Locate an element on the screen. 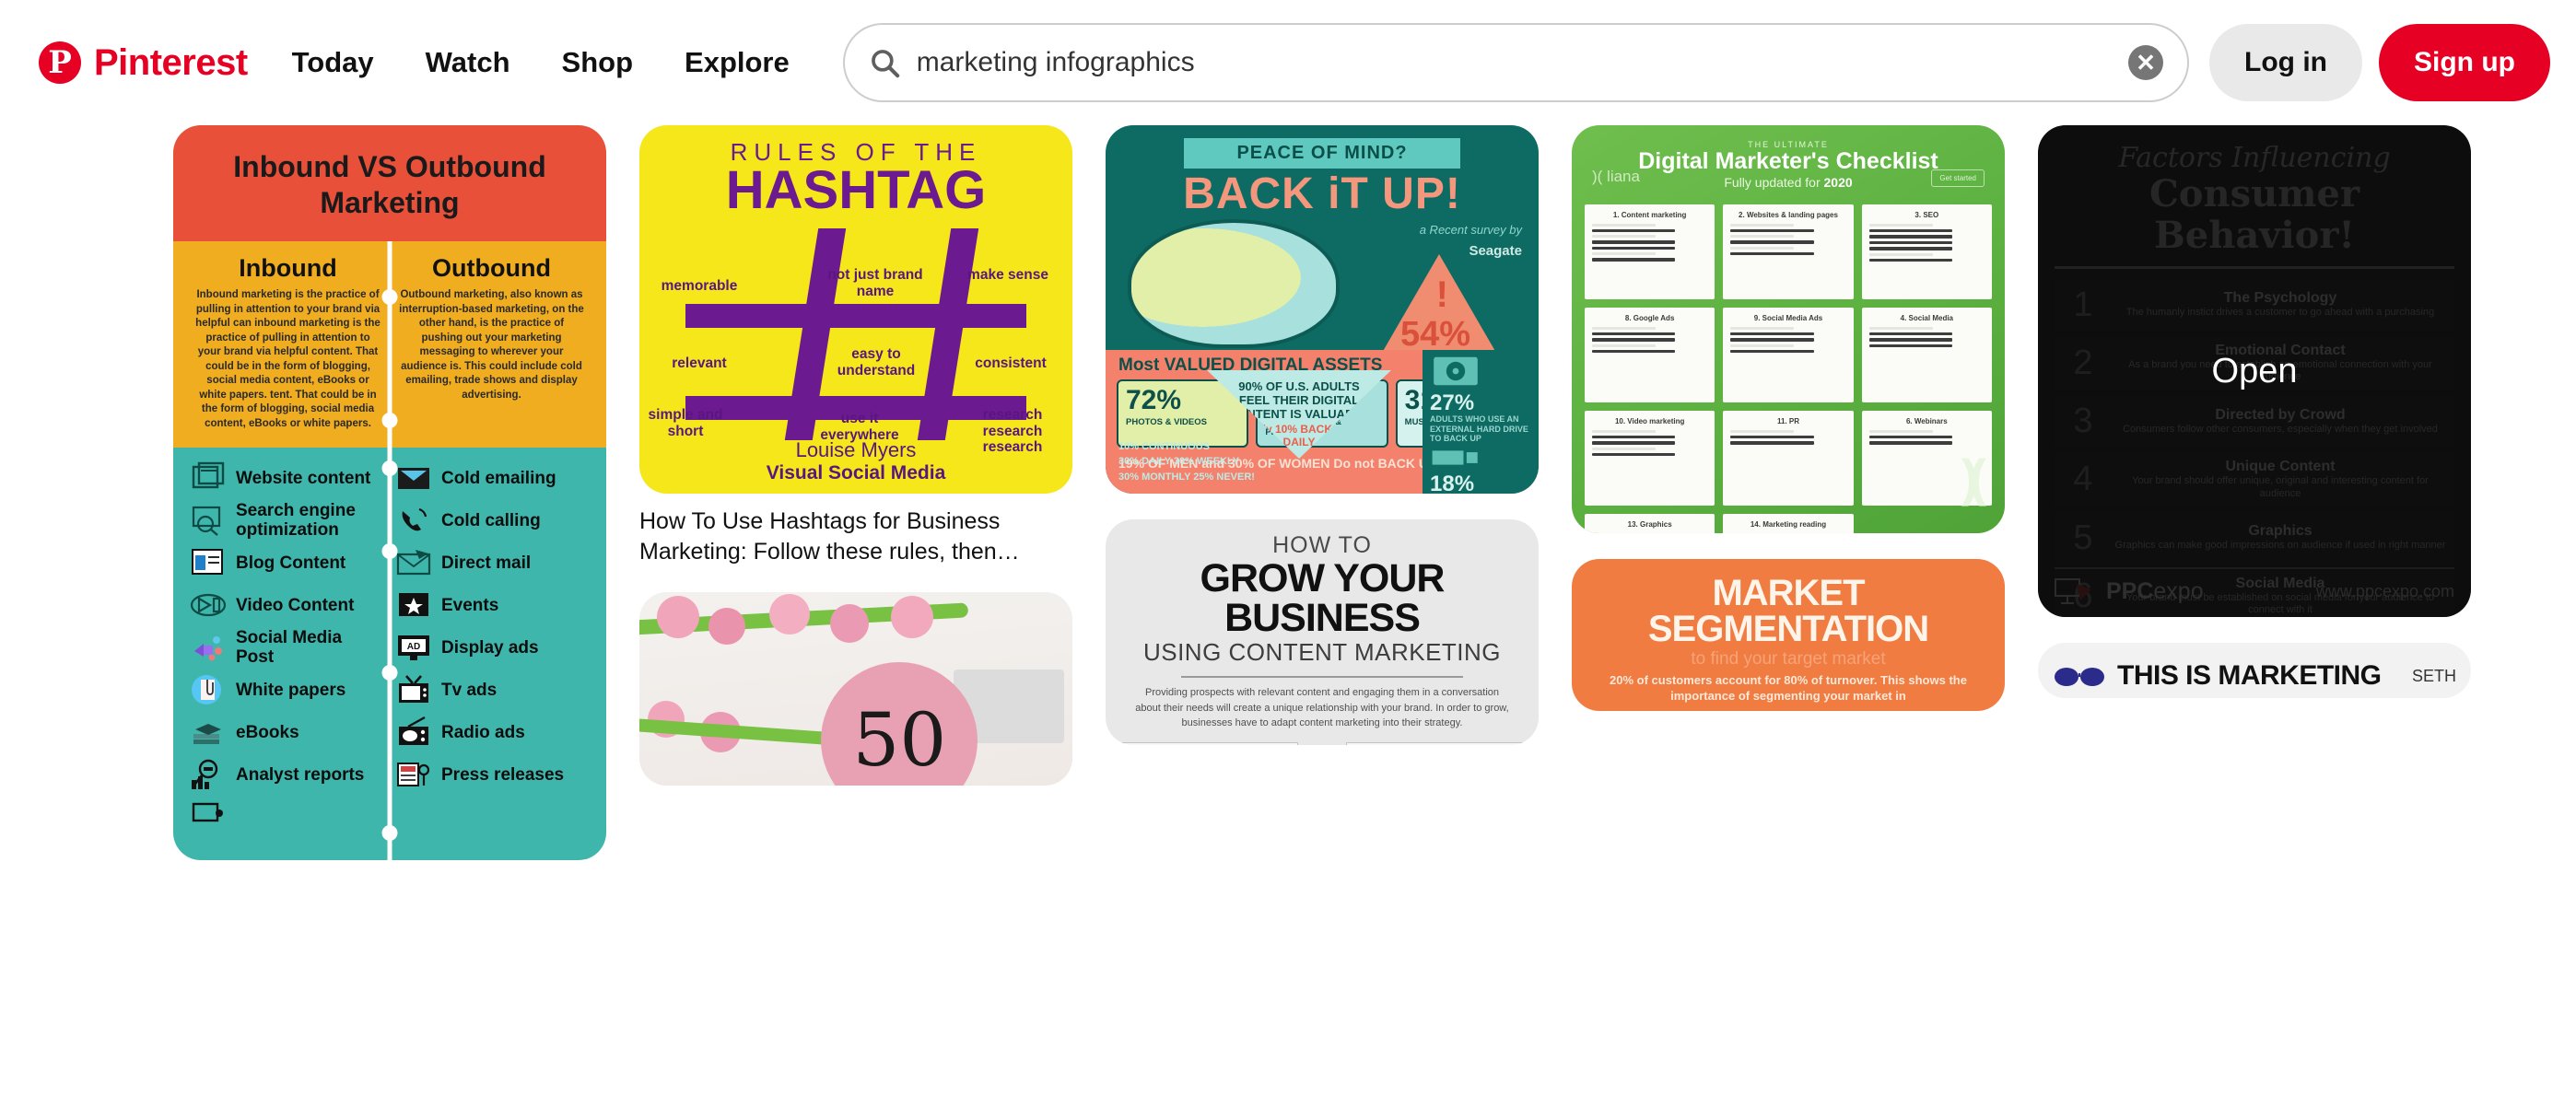 This screenshot has height=1118, width=2576. p4-checklist-cell: 3. SEO is located at coordinates (1927, 251).